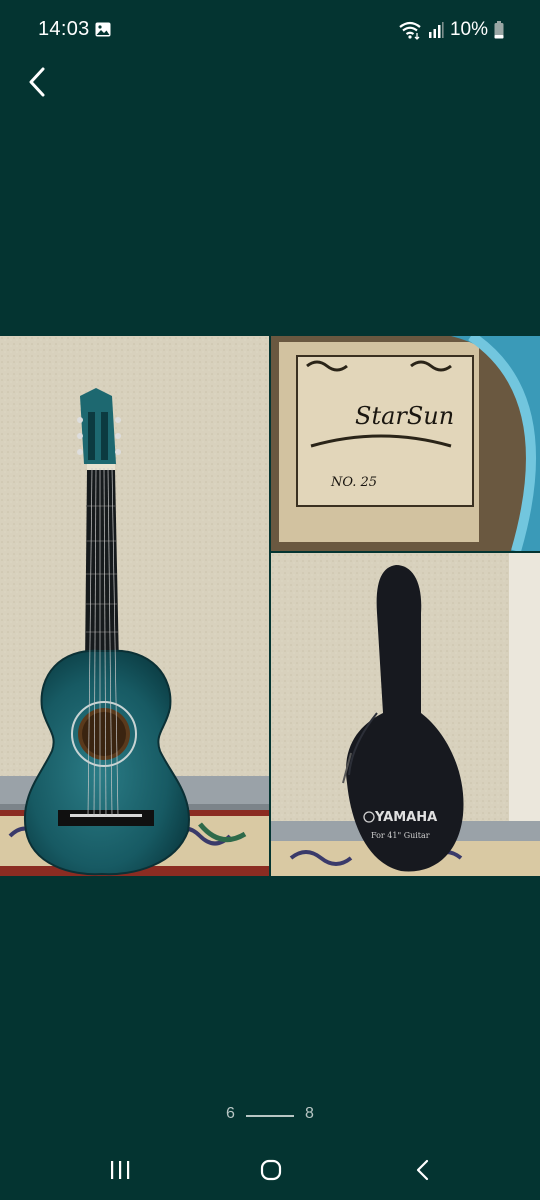 This screenshot has height=1200, width=540. Describe the element at coordinates (353, 482) in the screenshot. I see `label-number-text: NO. 25` at that location.